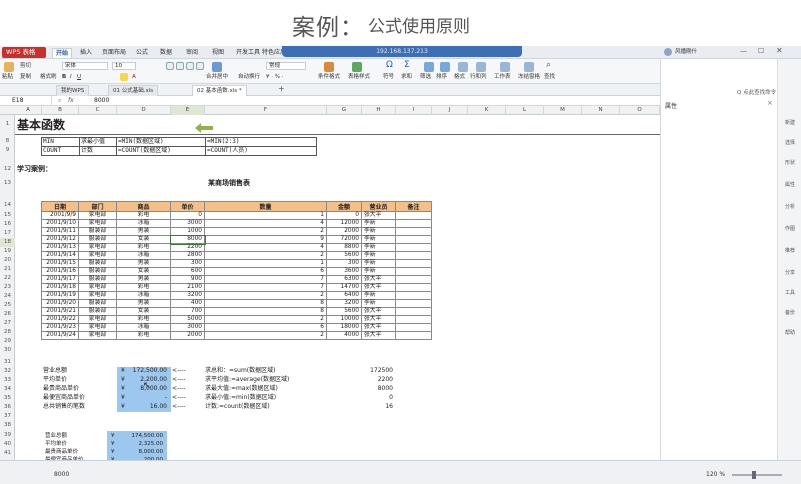 Image resolution: width=801 pixels, height=484 pixels. What do you see at coordinates (141, 452) in the screenshot?
I see `summary2-value: 8,000.00` at bounding box center [141, 452].